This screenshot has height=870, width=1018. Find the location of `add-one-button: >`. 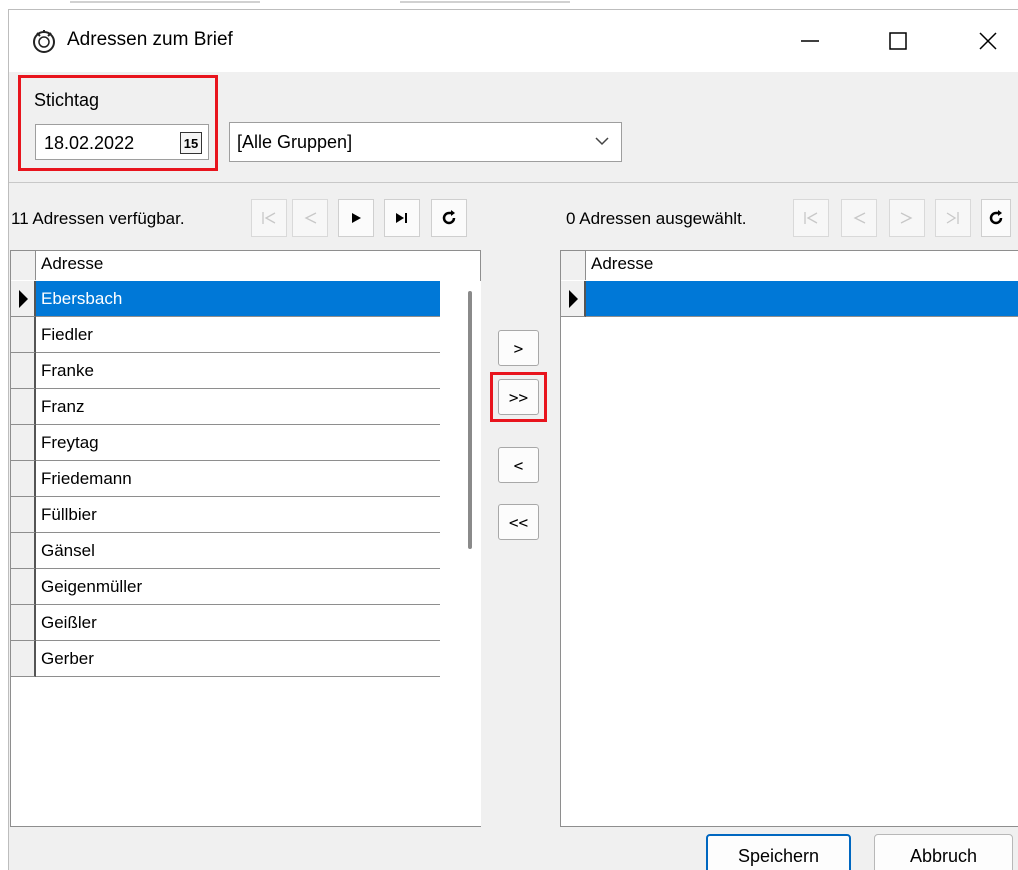

add-one-button: > is located at coordinates (518, 348).